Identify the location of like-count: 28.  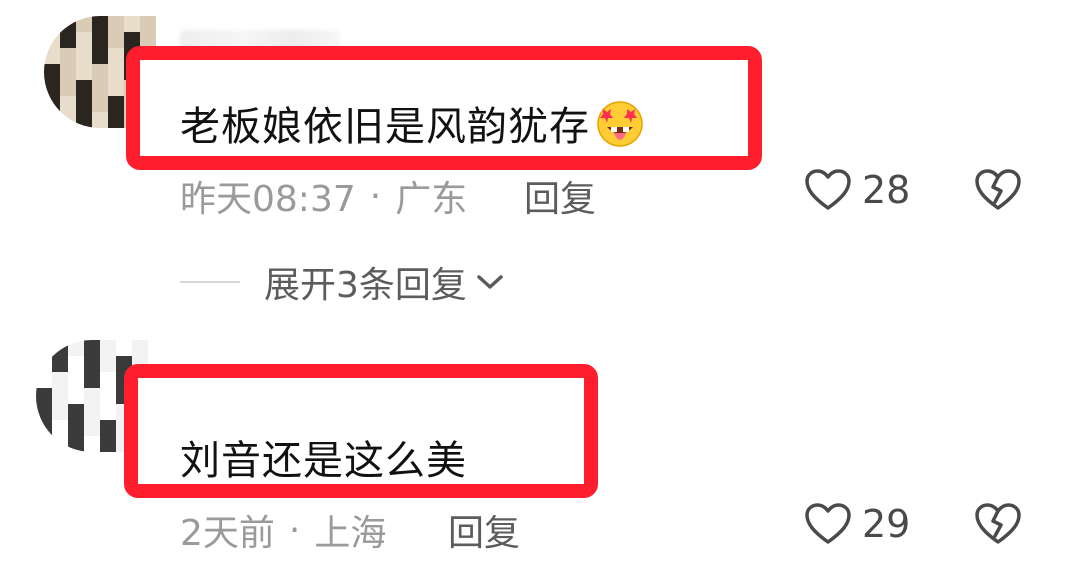
(886, 190).